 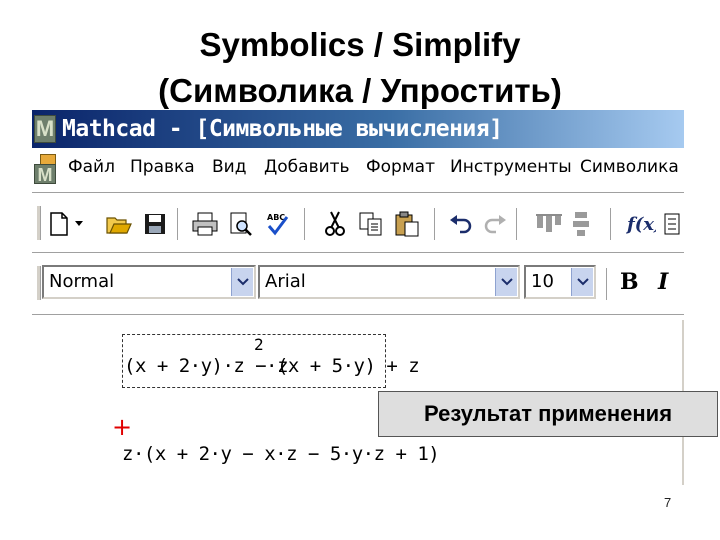 I want to click on bold-button: B, so click(x=629, y=282).